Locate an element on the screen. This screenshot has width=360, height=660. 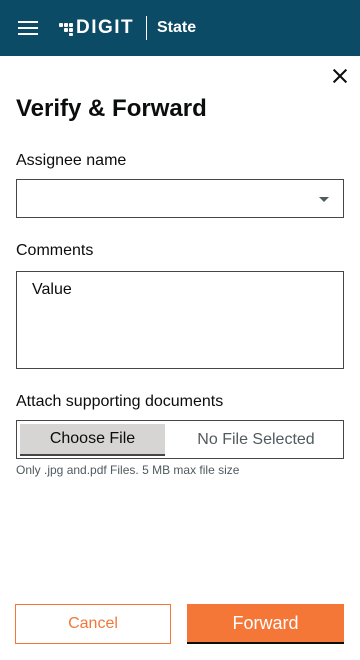
header-divider is located at coordinates (146, 28).